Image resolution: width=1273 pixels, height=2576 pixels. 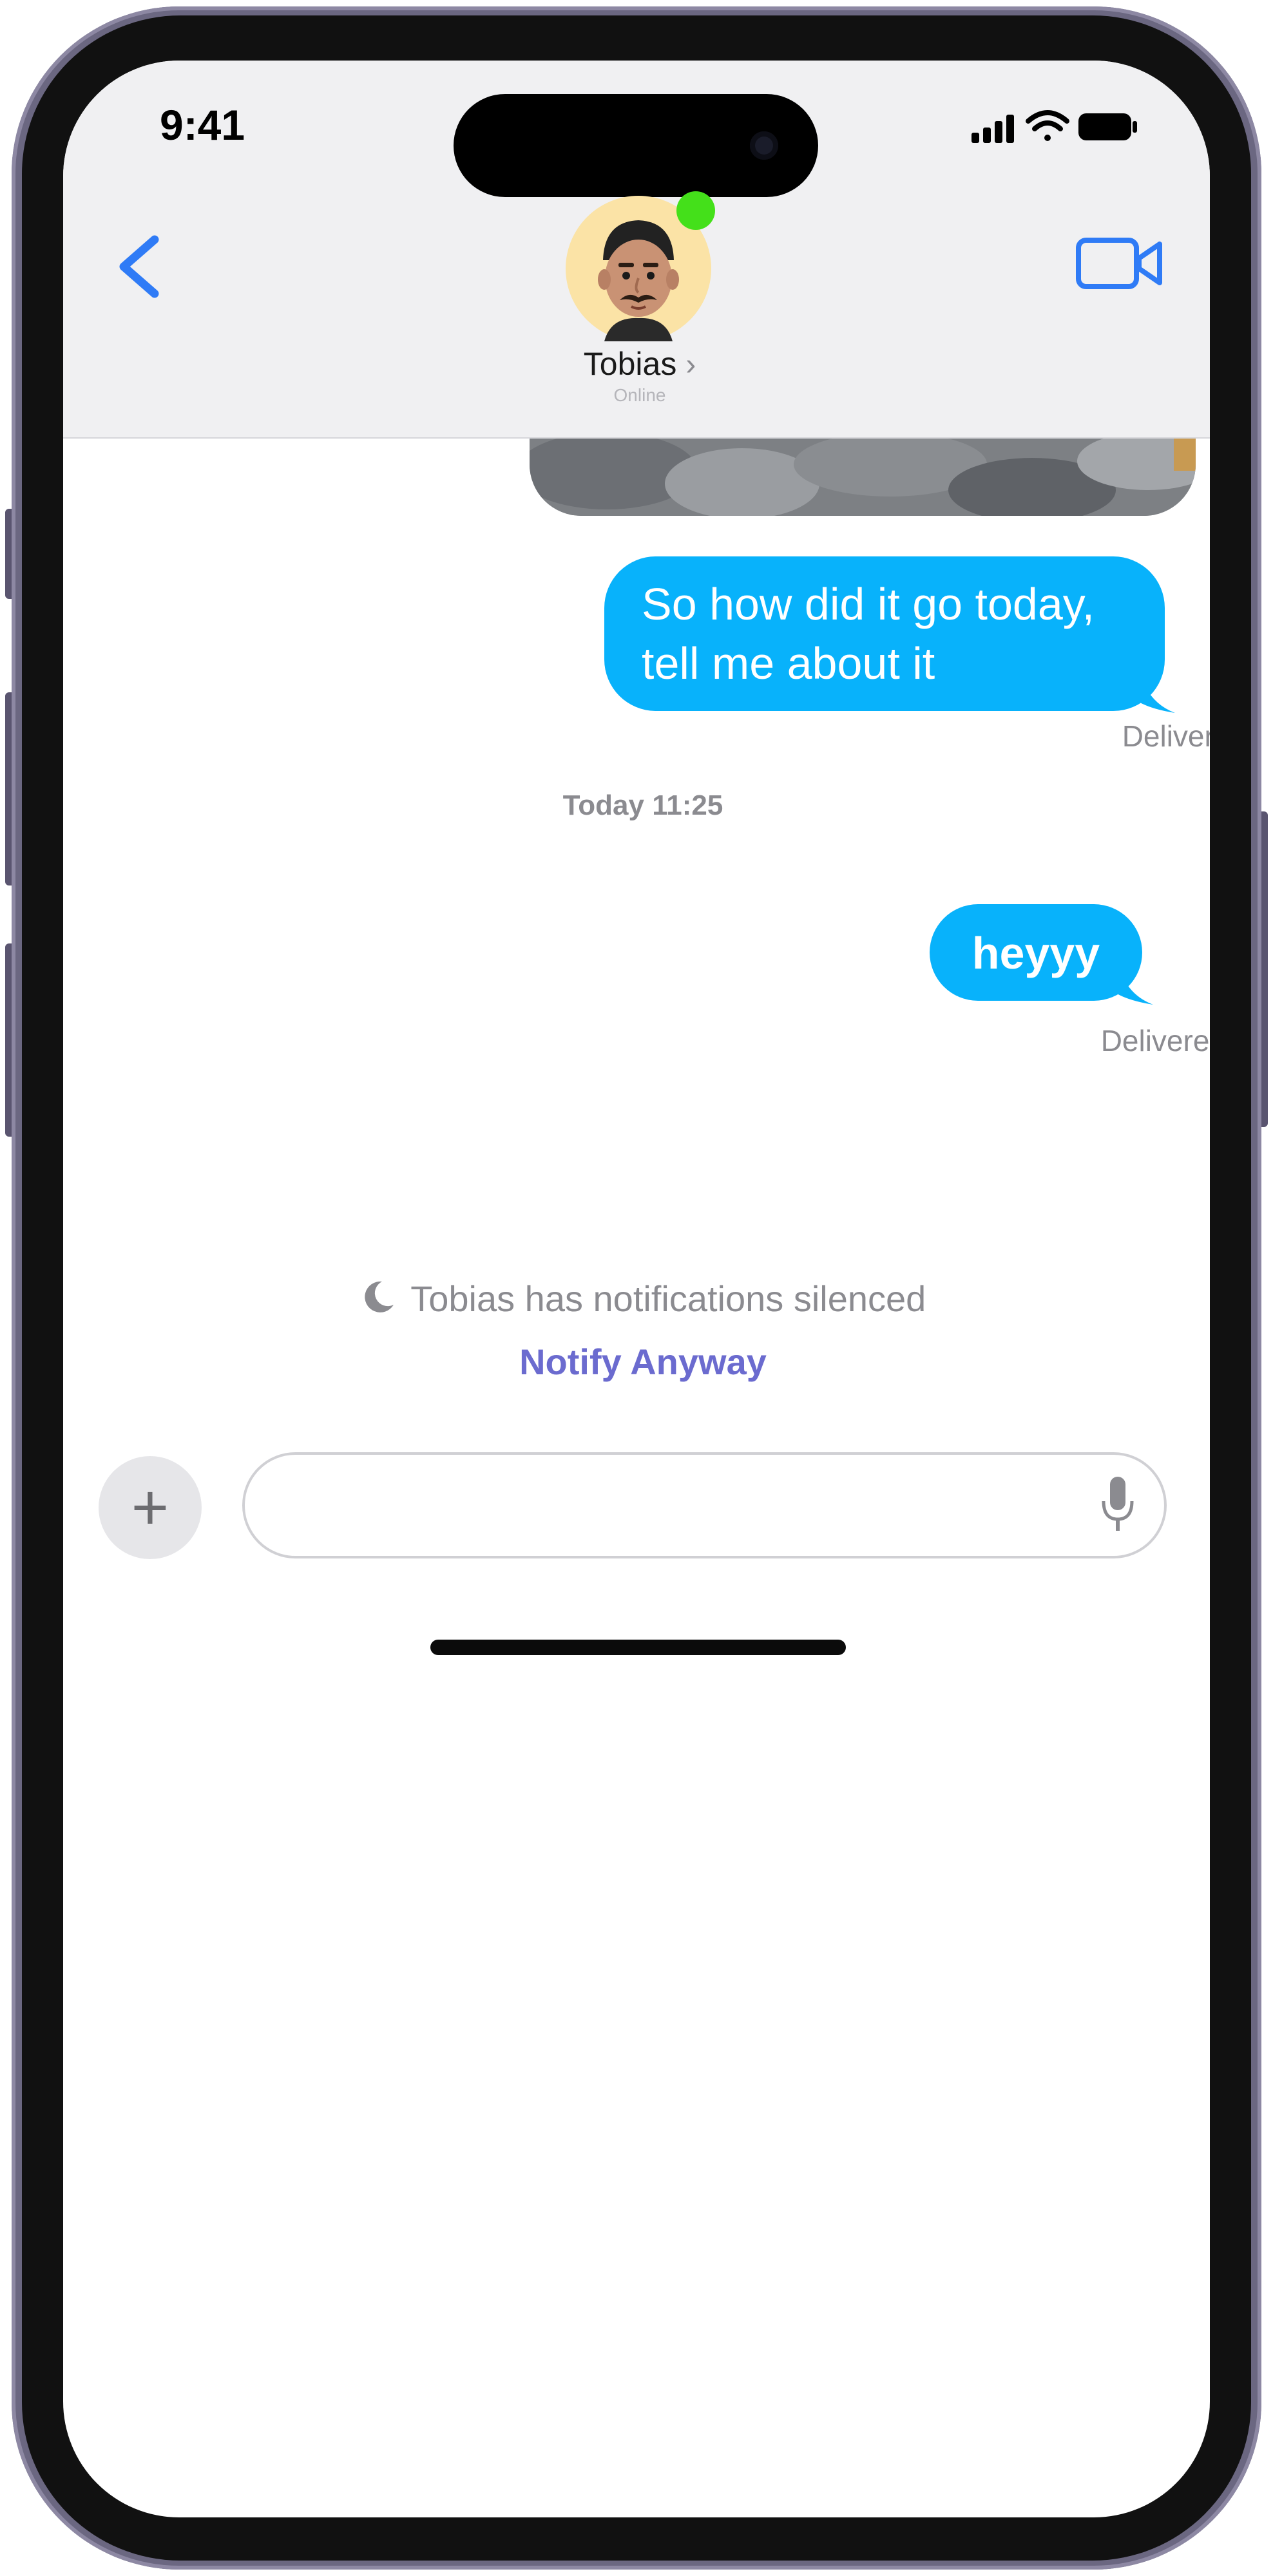 I want to click on online-status-dot, so click(x=695, y=210).